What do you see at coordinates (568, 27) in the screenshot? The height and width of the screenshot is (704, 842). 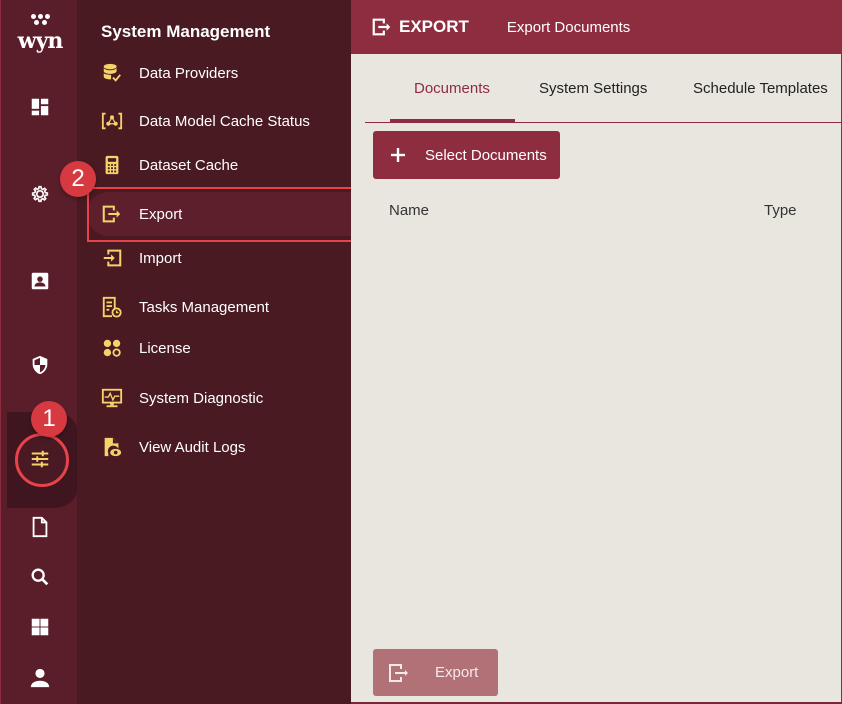 I see `page-subtitle: Export Documents` at bounding box center [568, 27].